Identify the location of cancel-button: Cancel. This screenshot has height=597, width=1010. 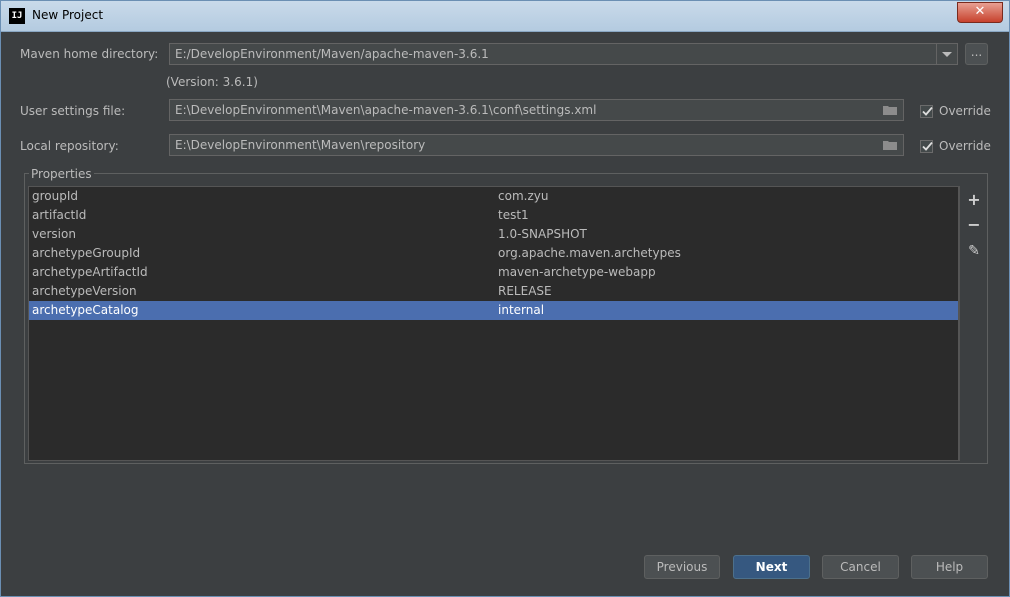
(860, 567).